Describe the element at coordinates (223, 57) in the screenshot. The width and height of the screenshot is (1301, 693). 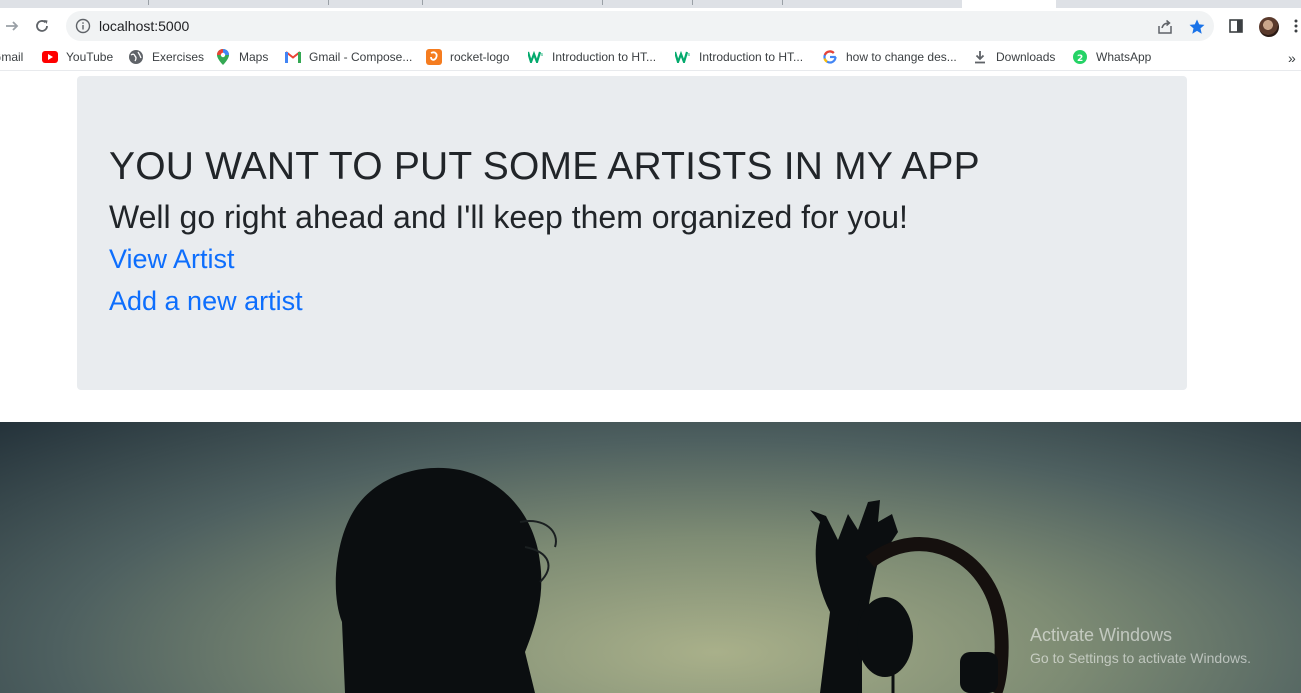
I see `maps-pin-icon` at that location.